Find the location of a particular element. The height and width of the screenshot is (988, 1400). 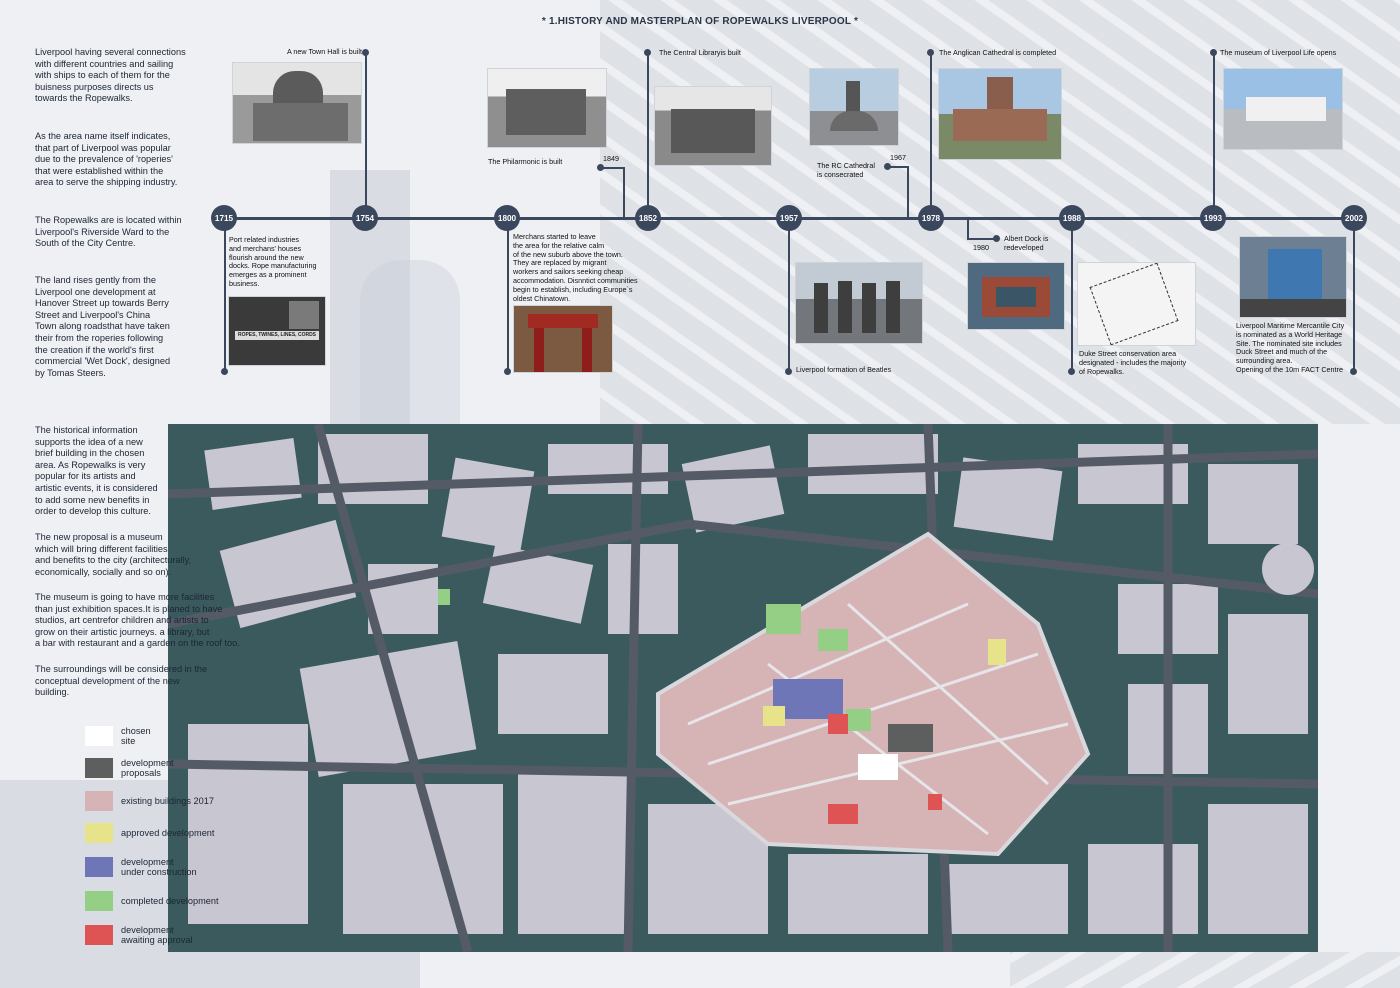

museum-of-liverpool-photo is located at coordinates (1283, 109).